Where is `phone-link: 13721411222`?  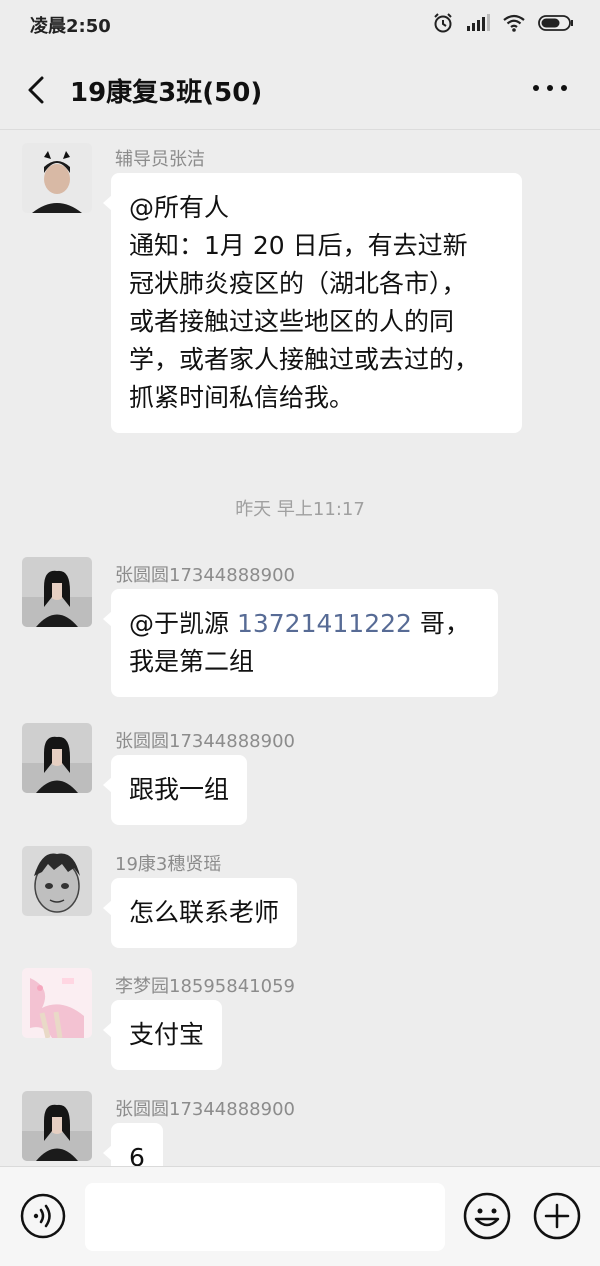
phone-link: 13721411222 is located at coordinates (324, 623).